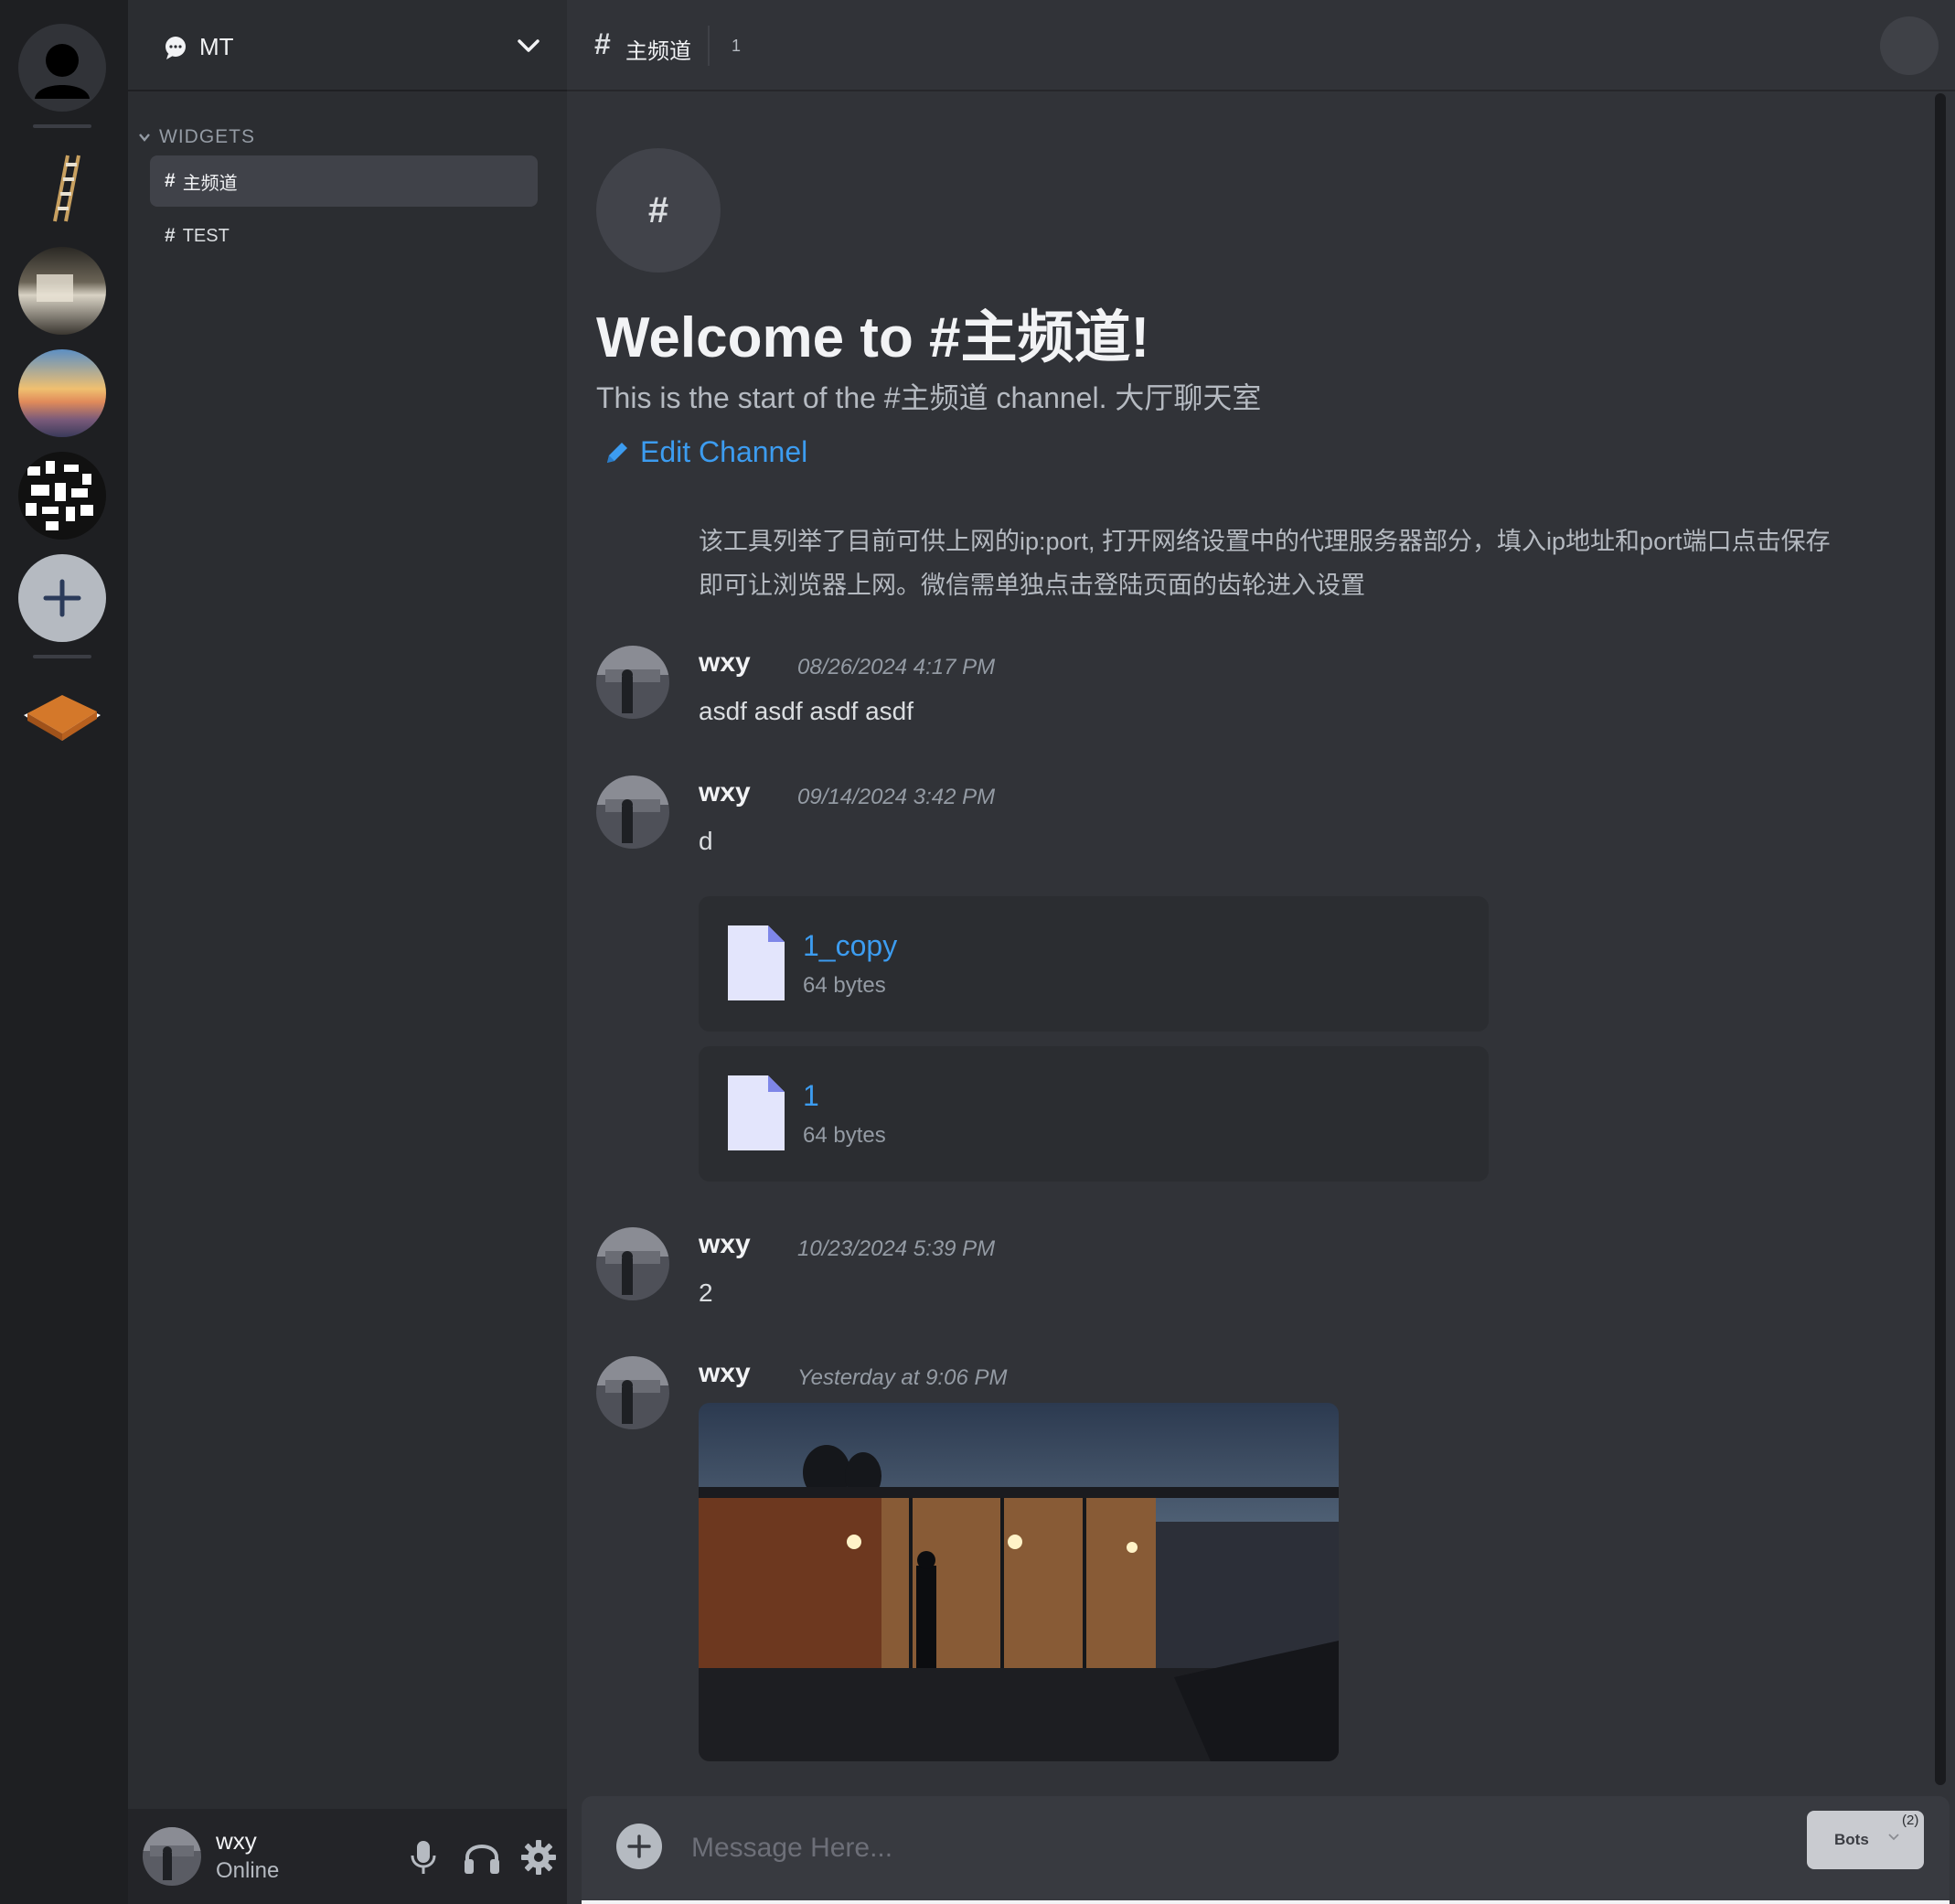  Describe the element at coordinates (62, 718) in the screenshot. I see `bread-icon` at that location.